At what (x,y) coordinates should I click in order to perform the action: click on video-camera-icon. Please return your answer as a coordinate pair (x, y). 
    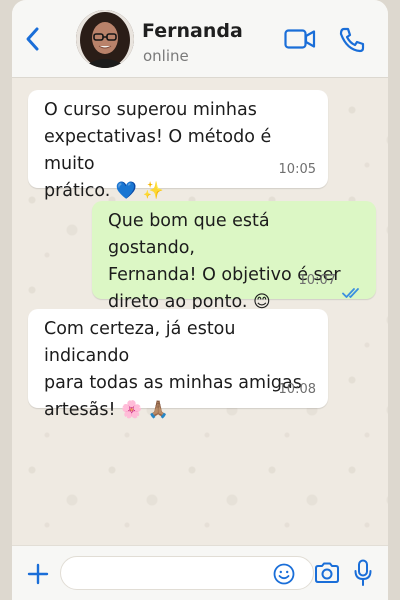
    Looking at the image, I should click on (300, 39).